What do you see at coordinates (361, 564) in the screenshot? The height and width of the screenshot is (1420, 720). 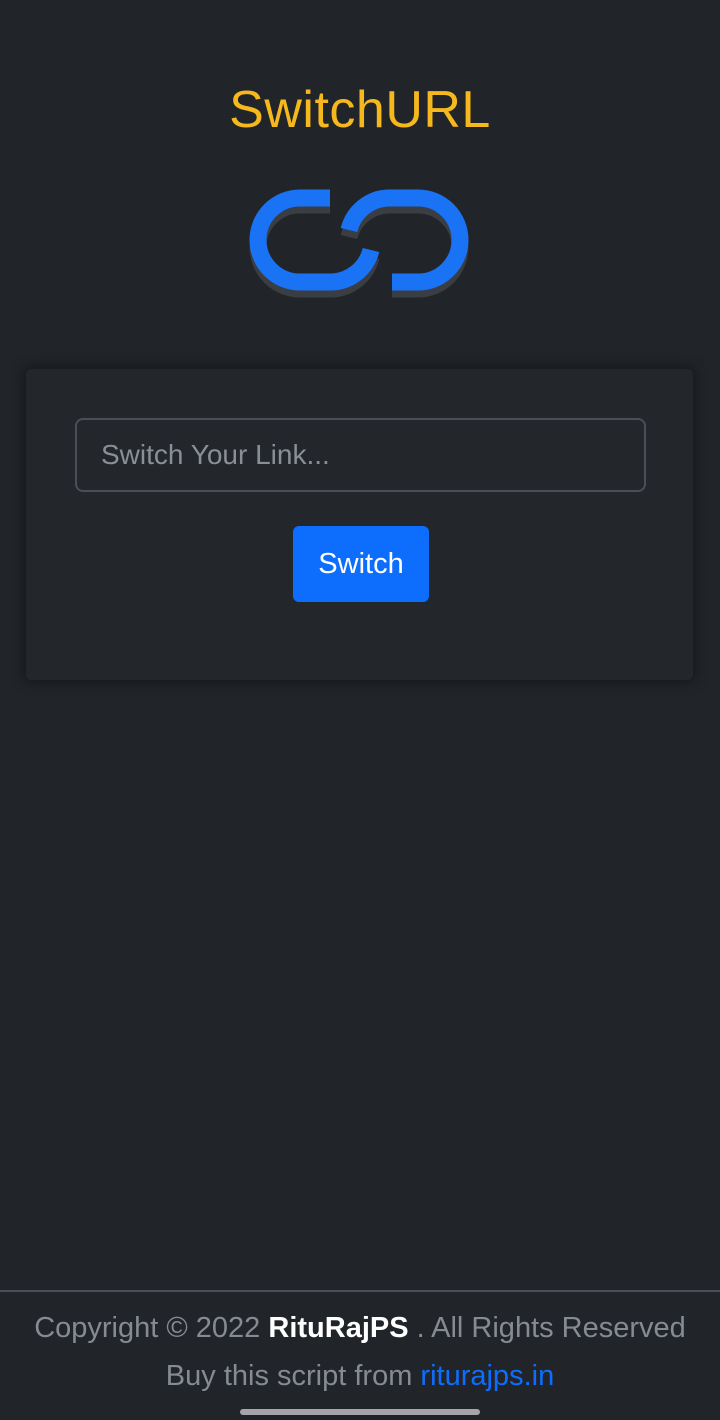 I see `switch-button: Switch` at bounding box center [361, 564].